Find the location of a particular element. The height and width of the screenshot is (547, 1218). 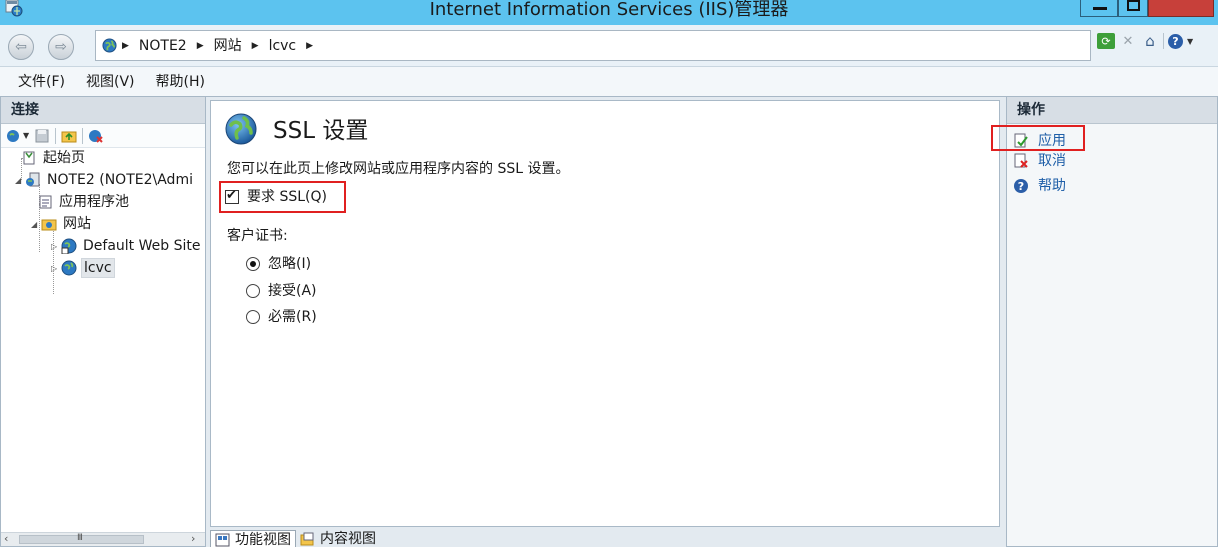

tab-label: 内容视图 is located at coordinates (348, 539).